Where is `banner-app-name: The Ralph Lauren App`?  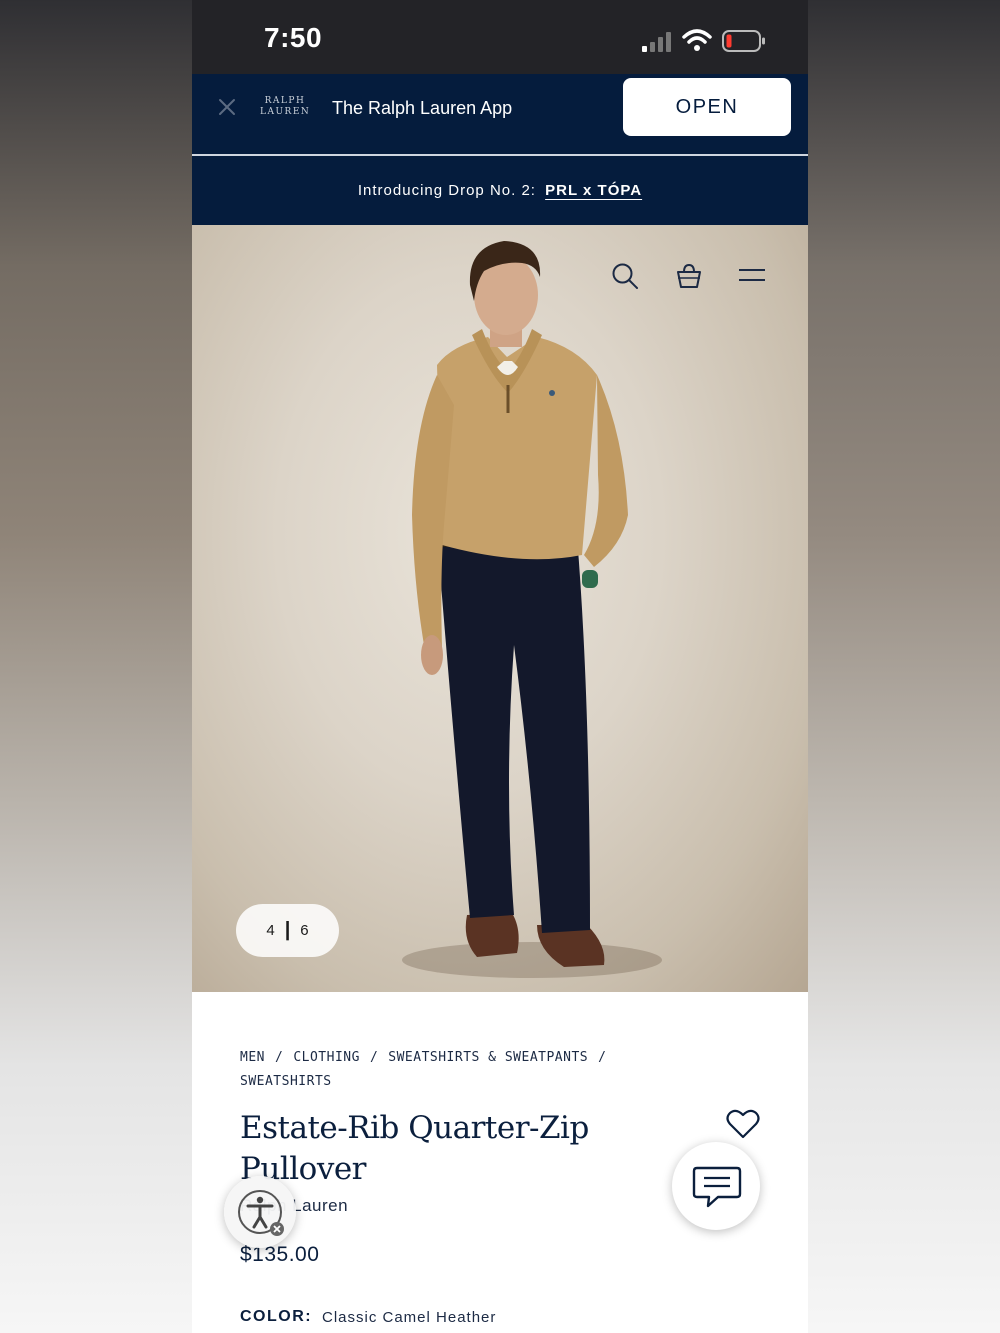 banner-app-name: The Ralph Lauren App is located at coordinates (422, 108).